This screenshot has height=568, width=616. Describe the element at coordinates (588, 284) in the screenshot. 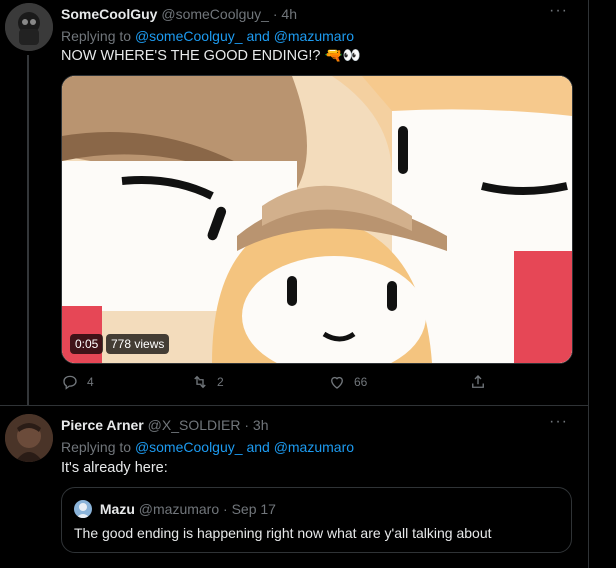

I see `timeline-border` at that location.